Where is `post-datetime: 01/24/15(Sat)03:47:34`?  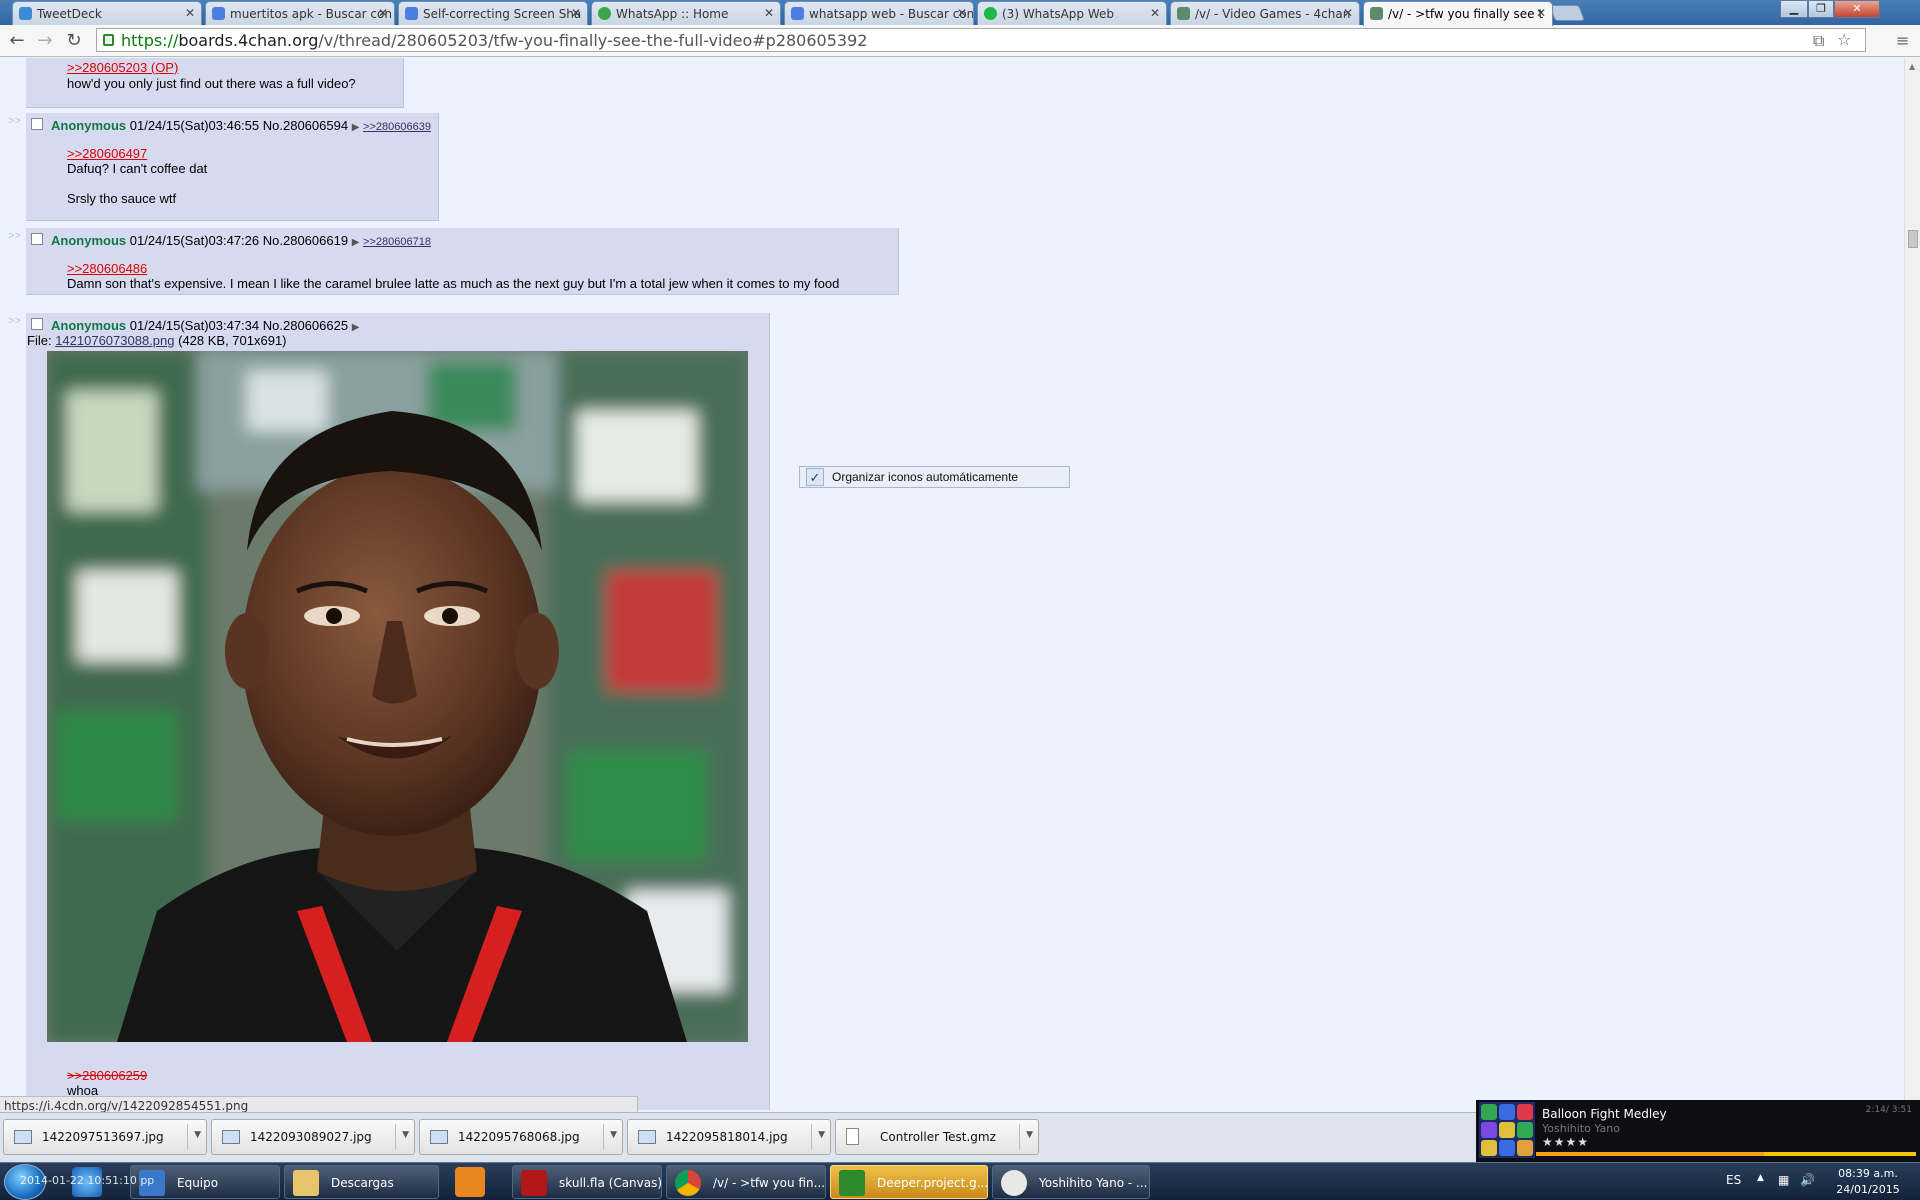
post-datetime: 01/24/15(Sat)03:47:34 is located at coordinates (194, 325).